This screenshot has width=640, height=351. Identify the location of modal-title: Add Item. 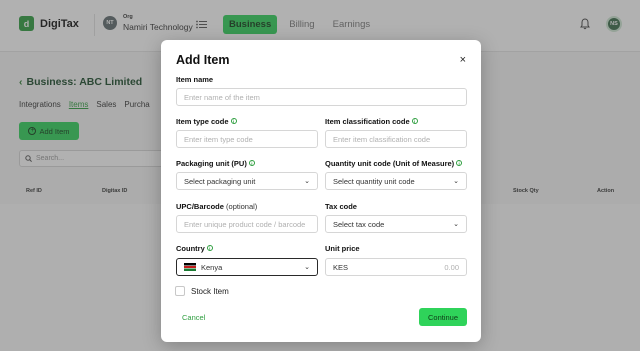
(203, 60).